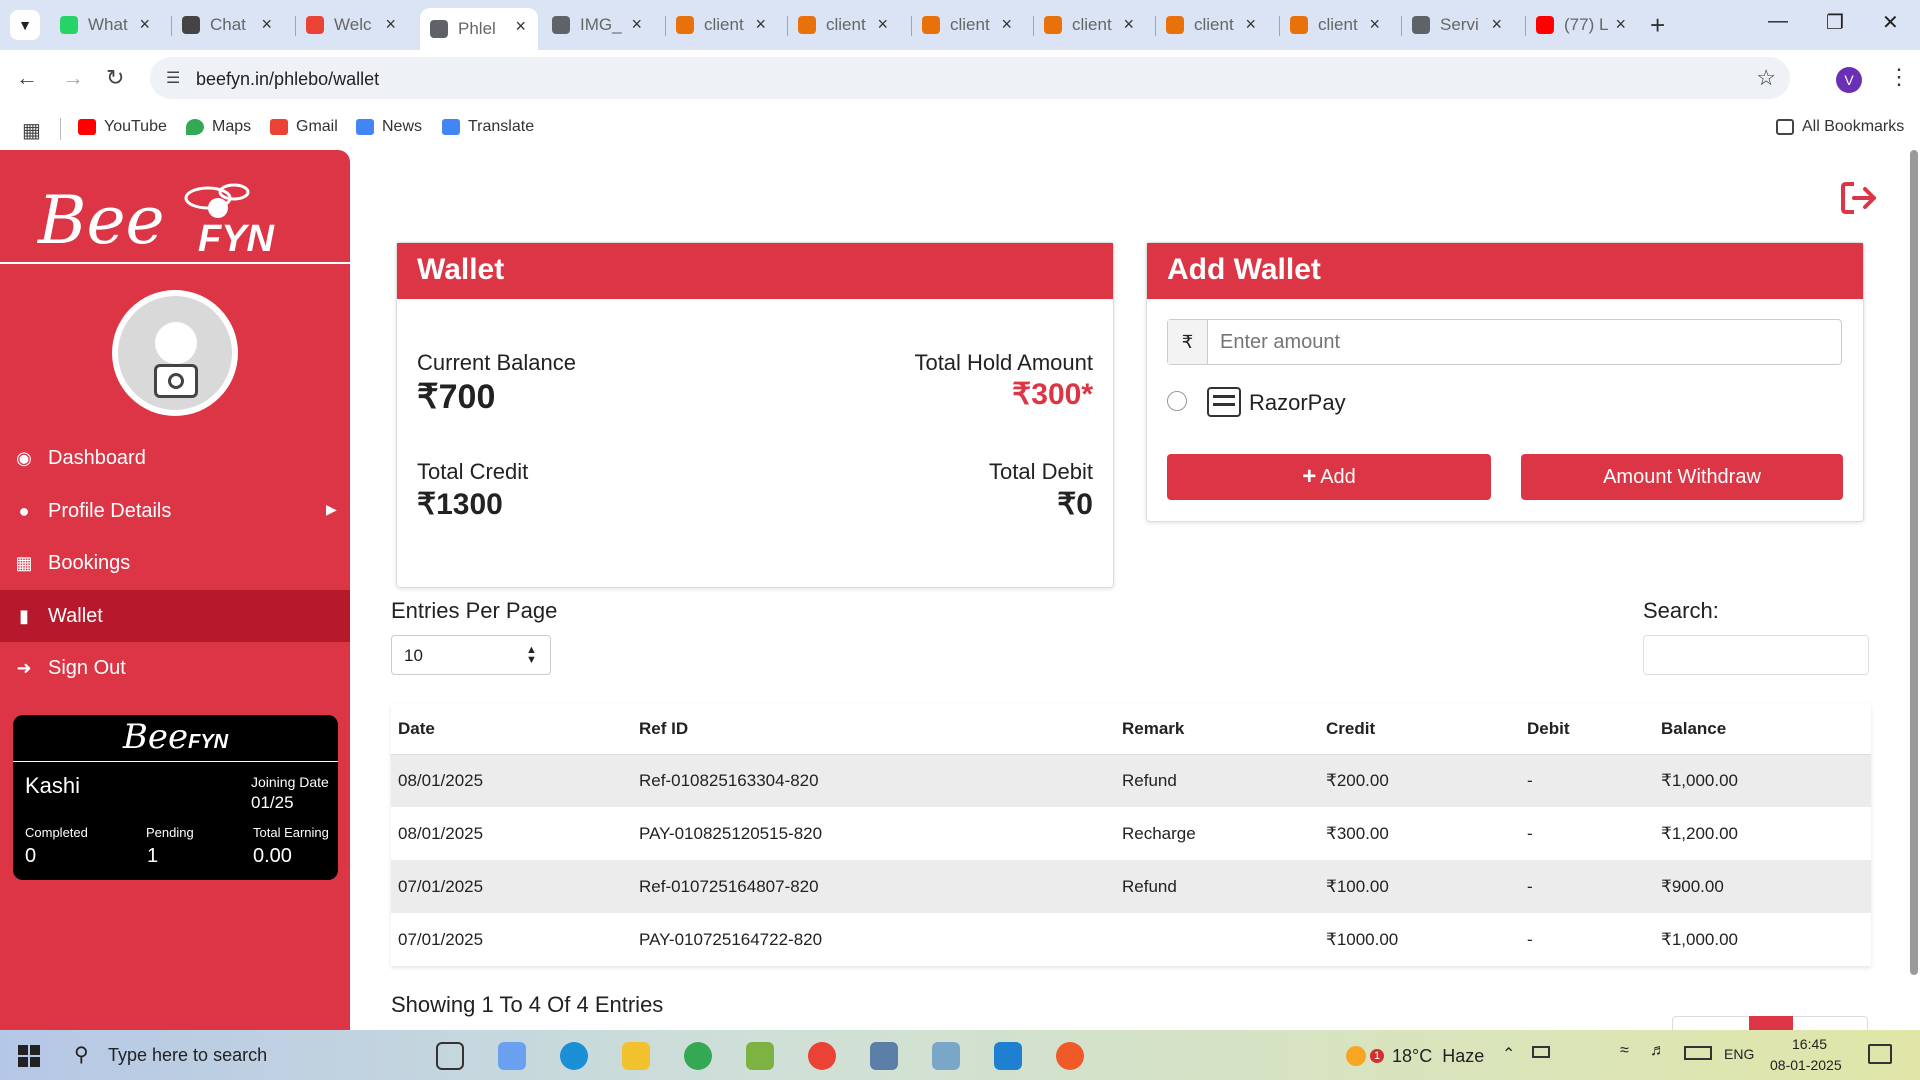 This screenshot has width=1920, height=1080. Describe the element at coordinates (175, 563) in the screenshot. I see `sidebar-item-bookings: ▦ Bookings` at that location.